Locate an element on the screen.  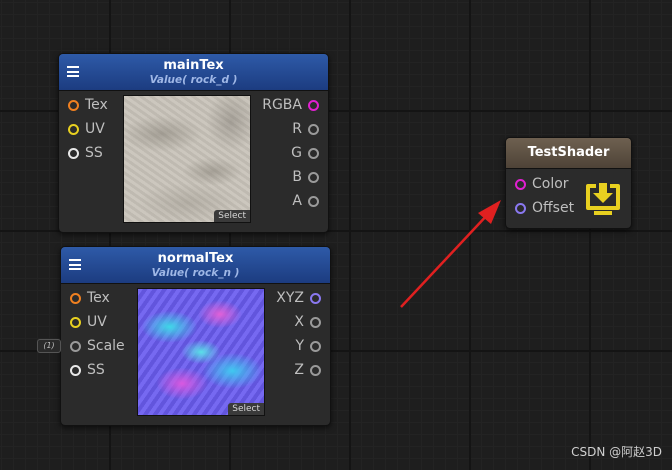
watermark: CSDN @阿赵3D is located at coordinates (616, 452).